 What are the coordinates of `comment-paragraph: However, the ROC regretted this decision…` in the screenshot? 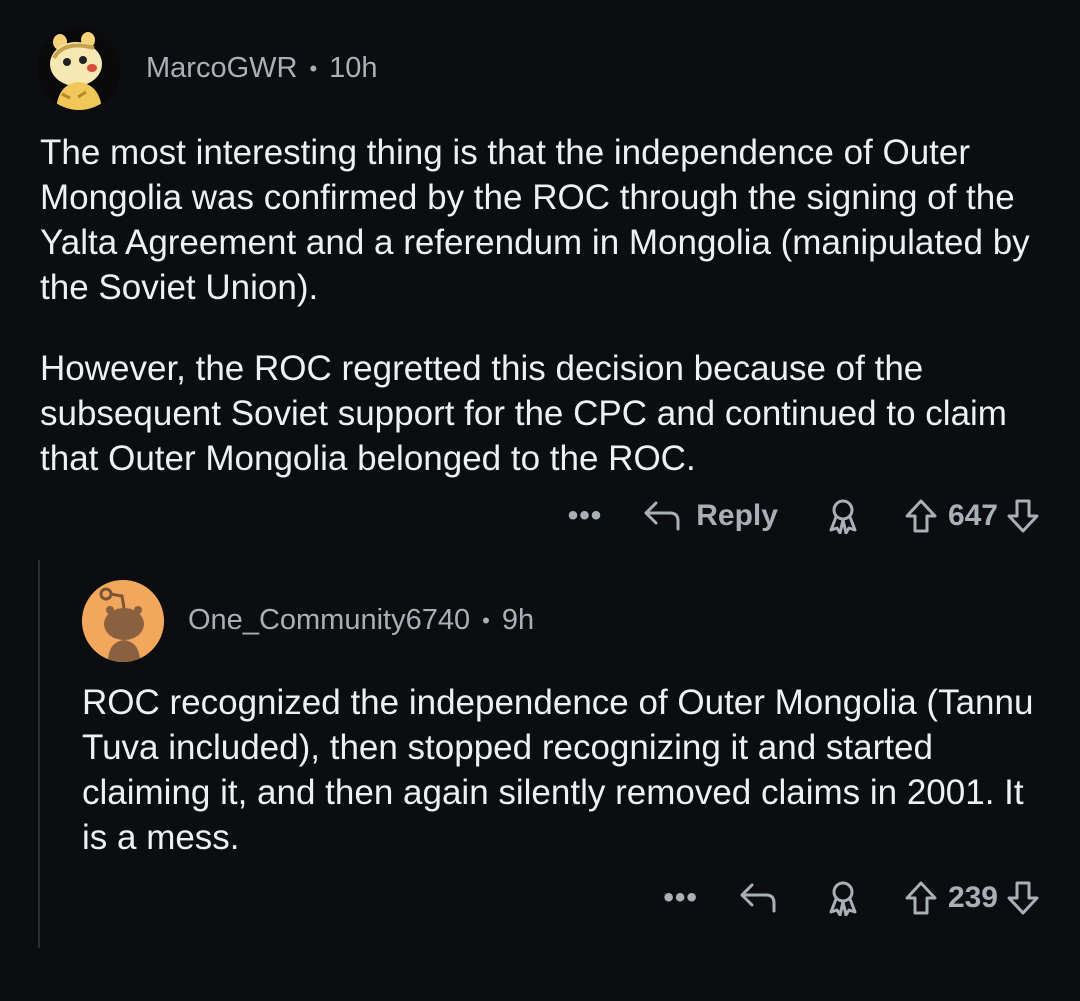 It's located at (523, 413).